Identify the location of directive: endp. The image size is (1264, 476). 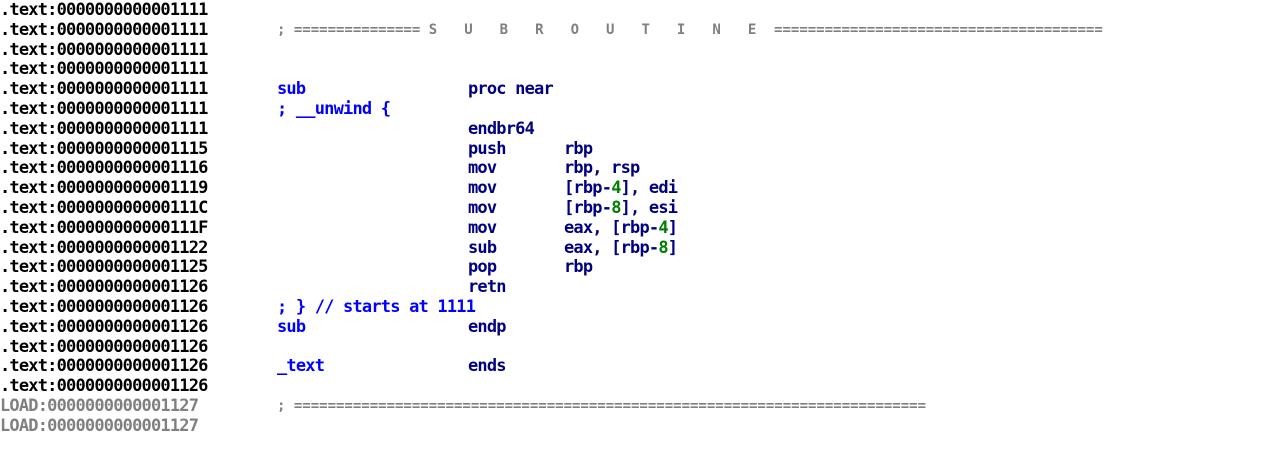
(487, 326).